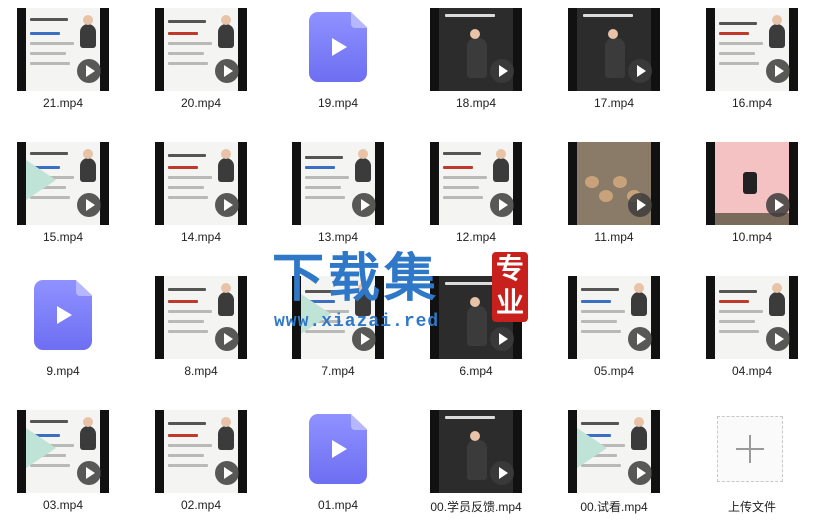  I want to click on file-tile: 21.mp4, so click(63, 60).